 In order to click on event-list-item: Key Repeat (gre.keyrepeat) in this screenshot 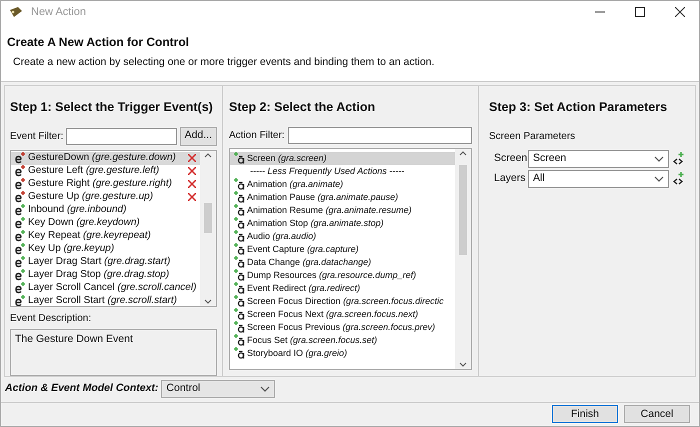, I will do `click(105, 236)`.